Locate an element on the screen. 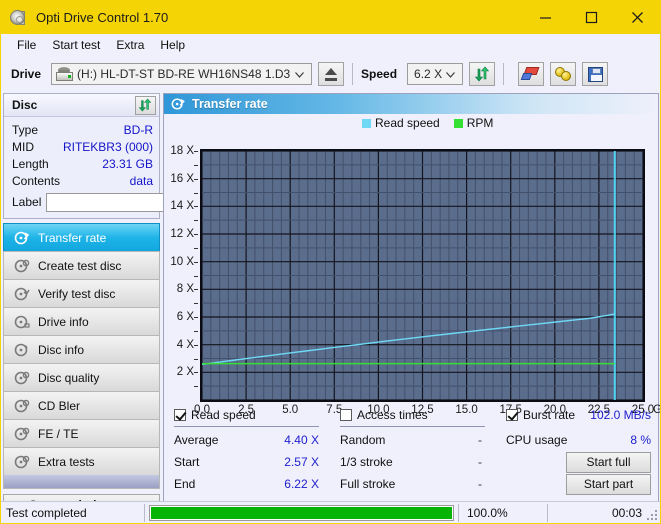 The height and width of the screenshot is (524, 661). sidebar-item-verify-test-disc: Verify test disc is located at coordinates (81, 293).